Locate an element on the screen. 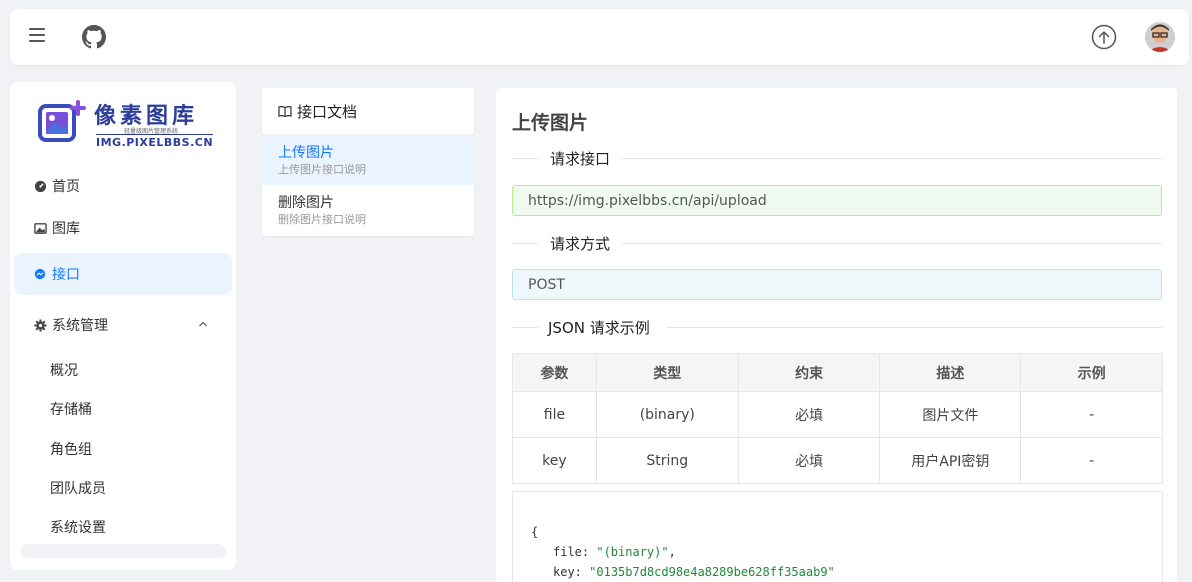 The width and height of the screenshot is (1192, 582). section-title: 请求接口 is located at coordinates (580, 159).